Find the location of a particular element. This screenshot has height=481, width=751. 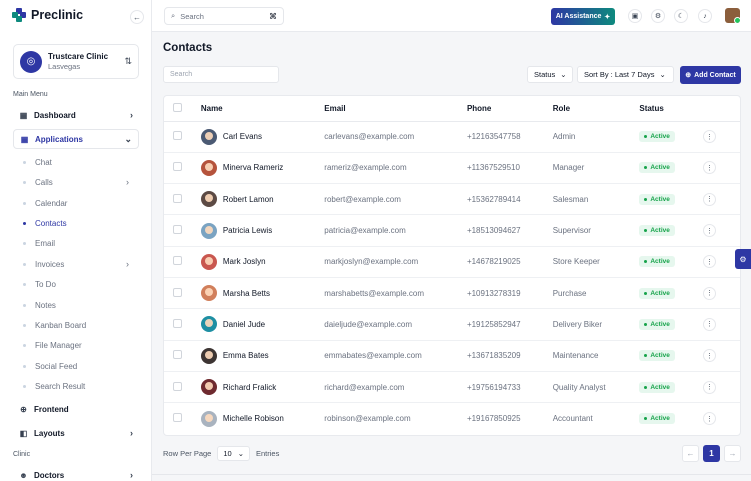

collapse-sidebar-button: ← is located at coordinates (137, 17).